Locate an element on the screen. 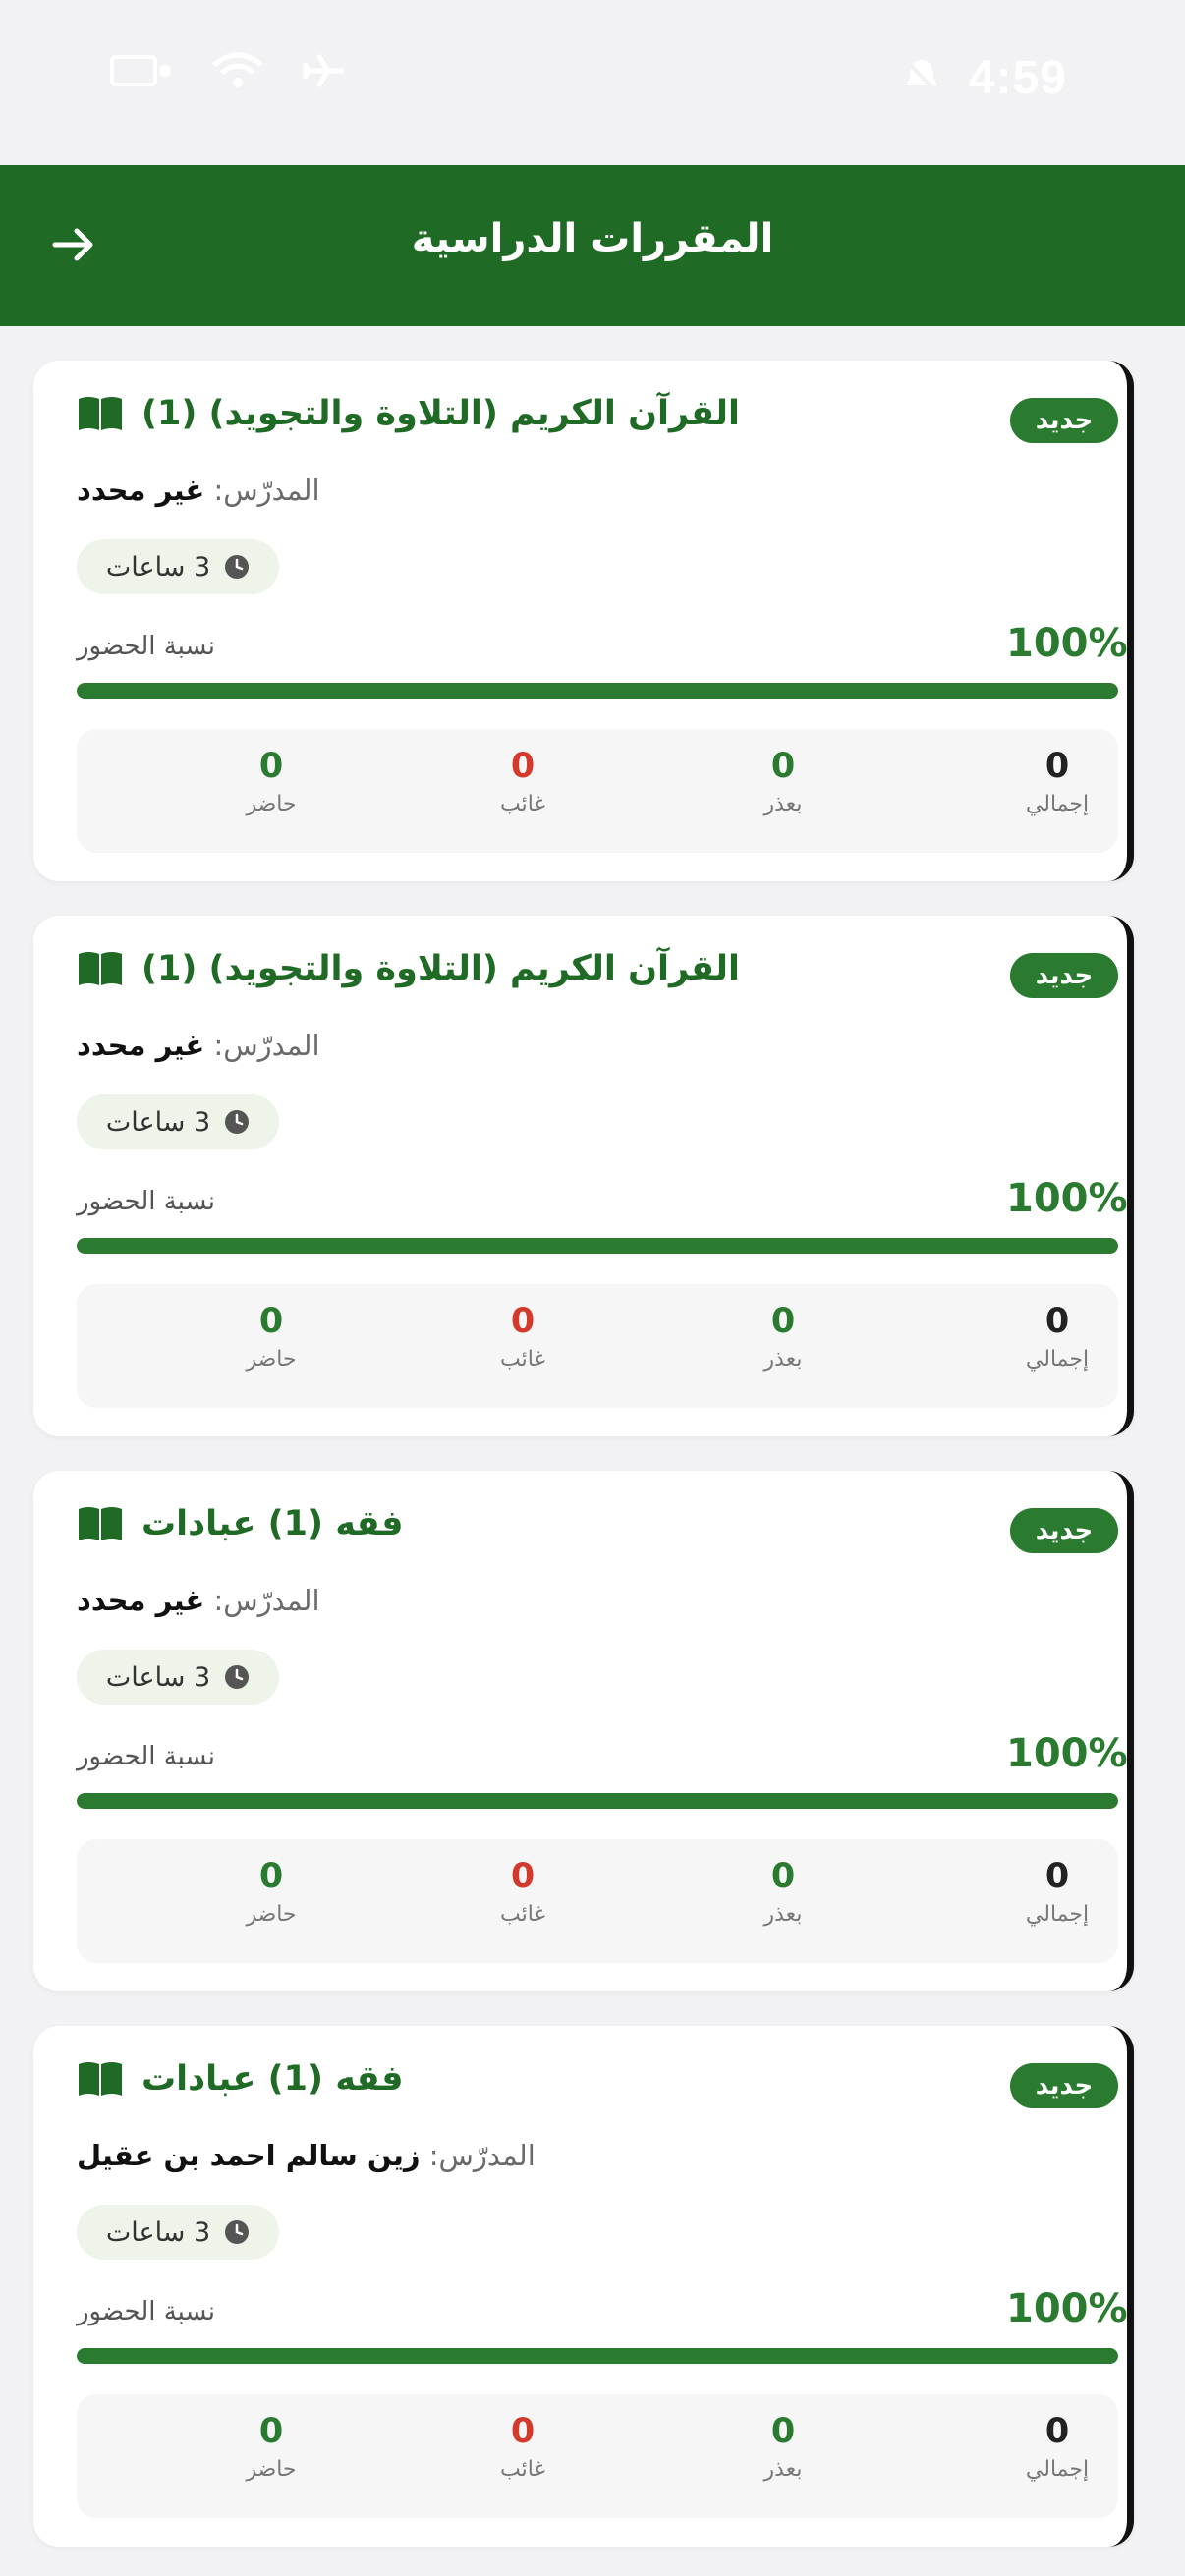 The height and width of the screenshot is (2576, 1185). status-time: 4:59 is located at coordinates (1018, 78).